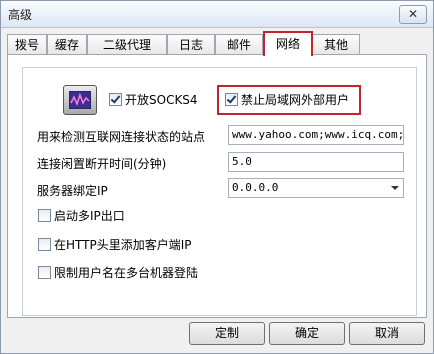 This screenshot has width=434, height=354. Describe the element at coordinates (191, 44) in the screenshot. I see `tab-log: 日志` at that location.